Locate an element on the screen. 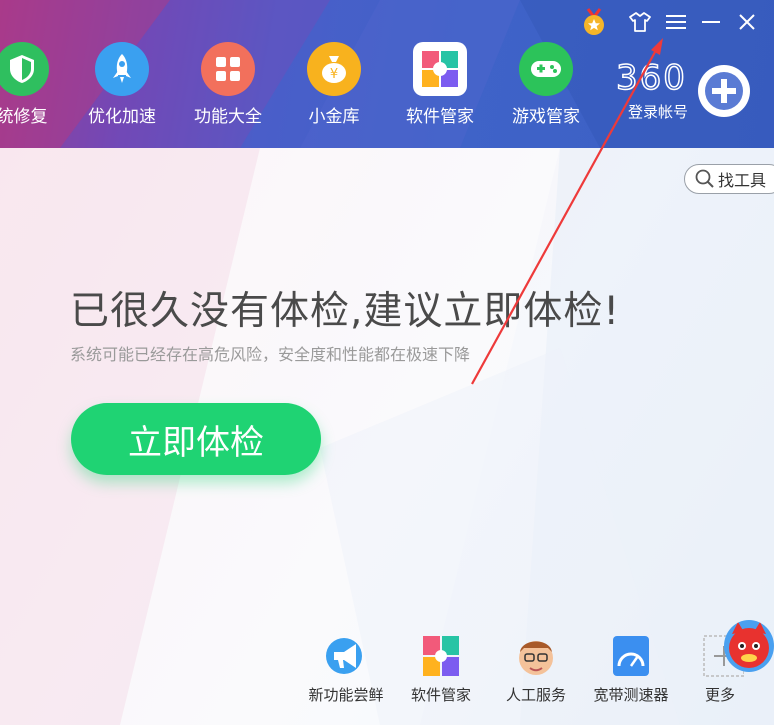  bottom-item-software: 软件管家 is located at coordinates (441, 669).